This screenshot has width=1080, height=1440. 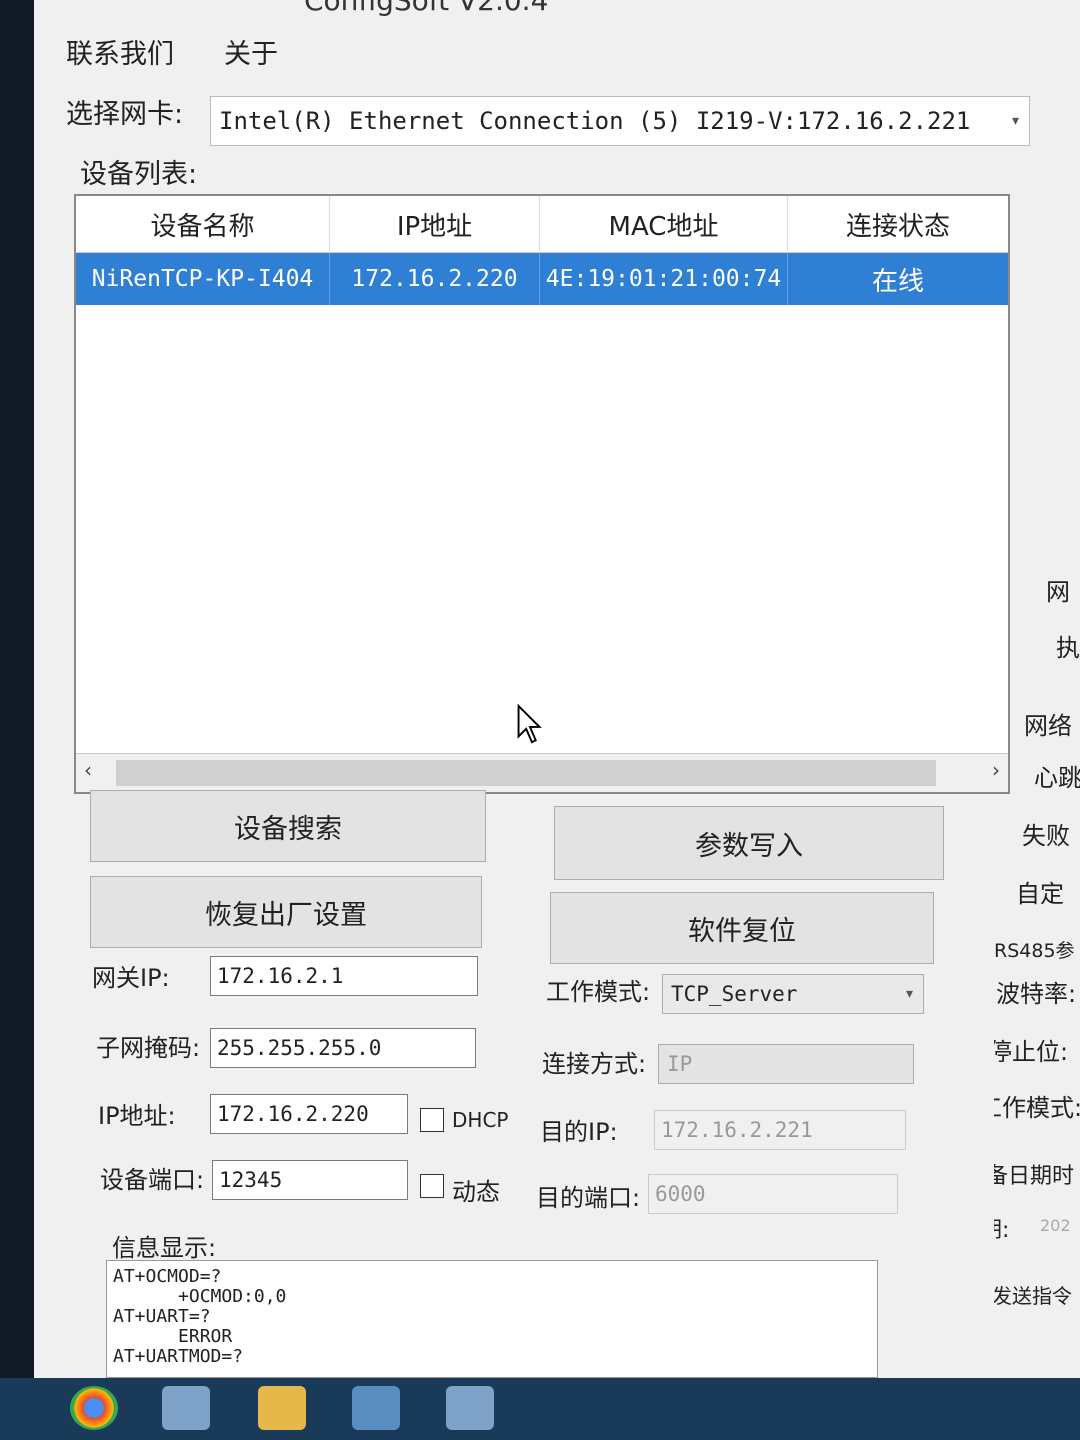 What do you see at coordinates (435, 224) in the screenshot?
I see `column-header-ip: IP地址` at bounding box center [435, 224].